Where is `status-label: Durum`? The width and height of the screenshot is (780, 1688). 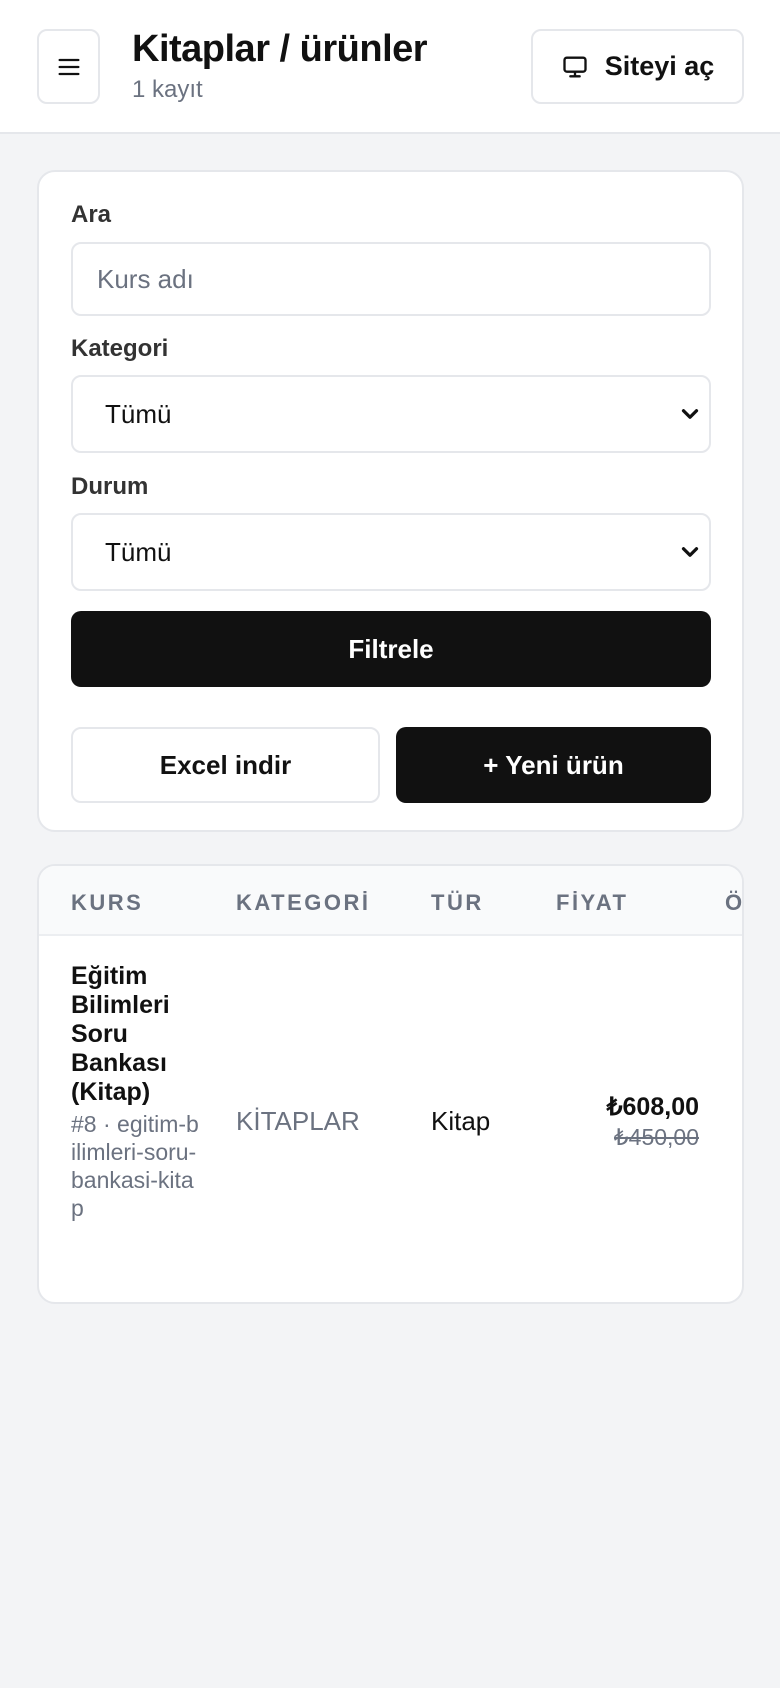 status-label: Durum is located at coordinates (110, 486).